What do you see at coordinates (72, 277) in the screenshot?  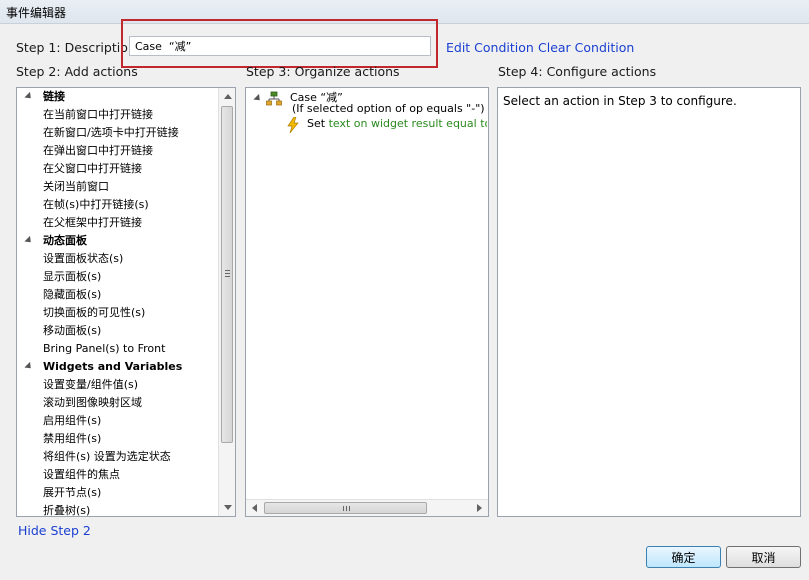 I see `tree-action-item: 显示面板(s)` at bounding box center [72, 277].